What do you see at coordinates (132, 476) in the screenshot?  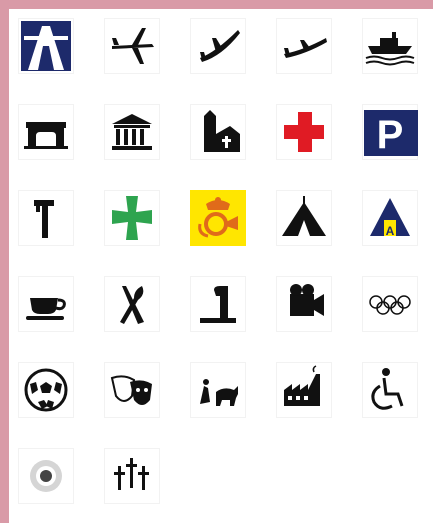 I see `cemetery-crosses-icon` at bounding box center [132, 476].